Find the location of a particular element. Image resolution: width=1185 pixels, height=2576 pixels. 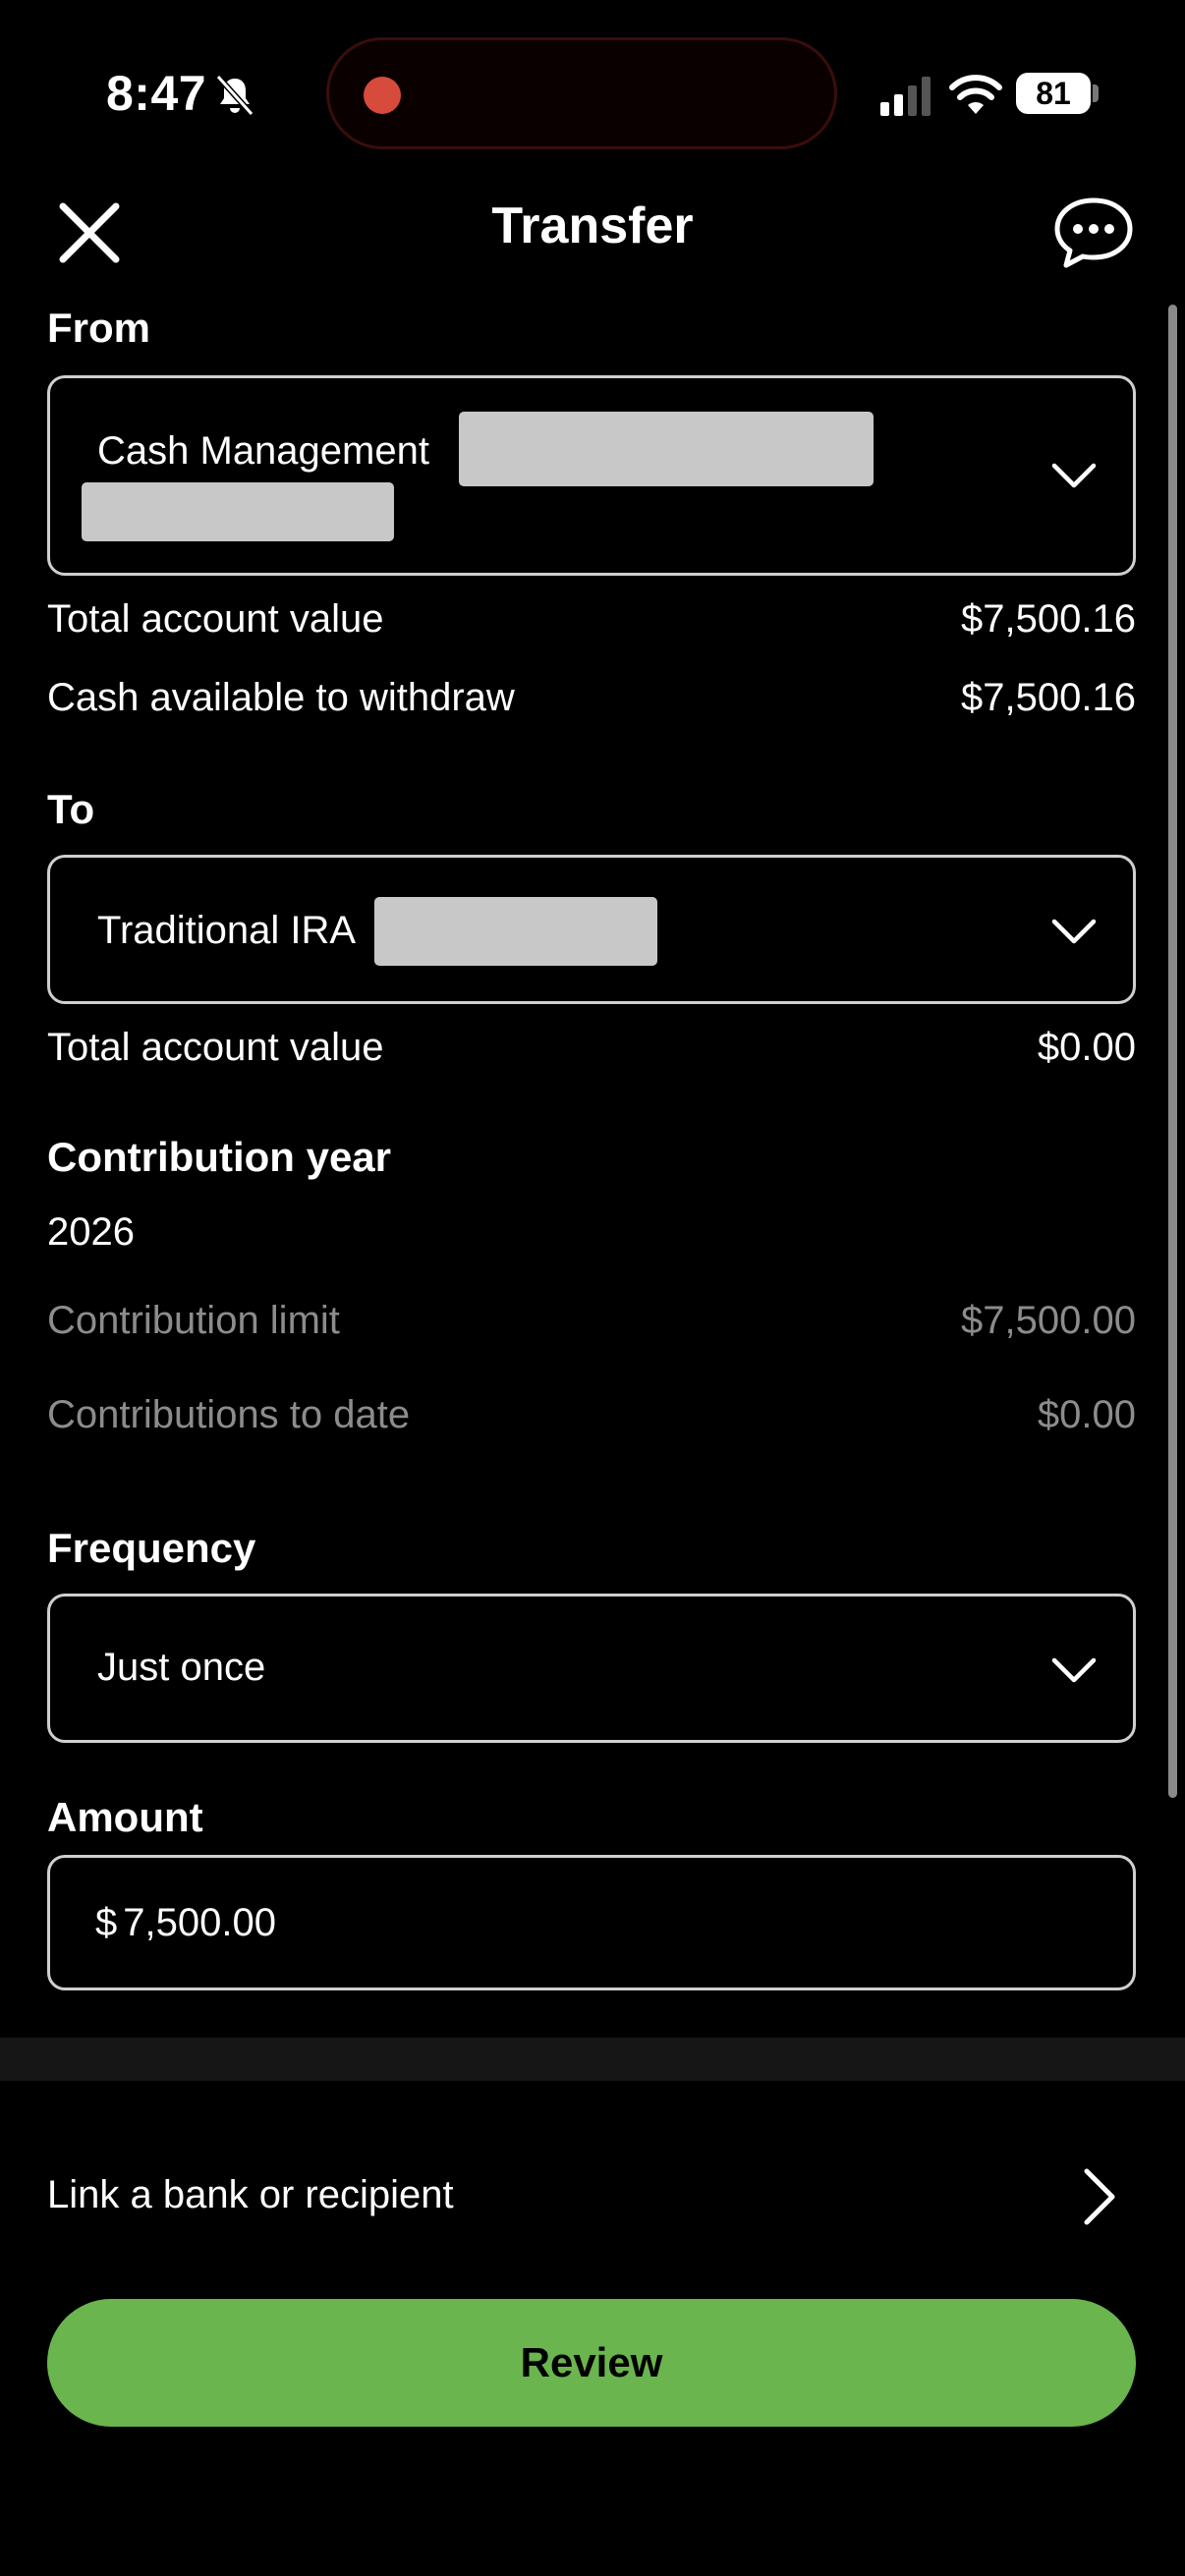

from-total-value-row: Total account value $7,500.16 is located at coordinates (592, 619).